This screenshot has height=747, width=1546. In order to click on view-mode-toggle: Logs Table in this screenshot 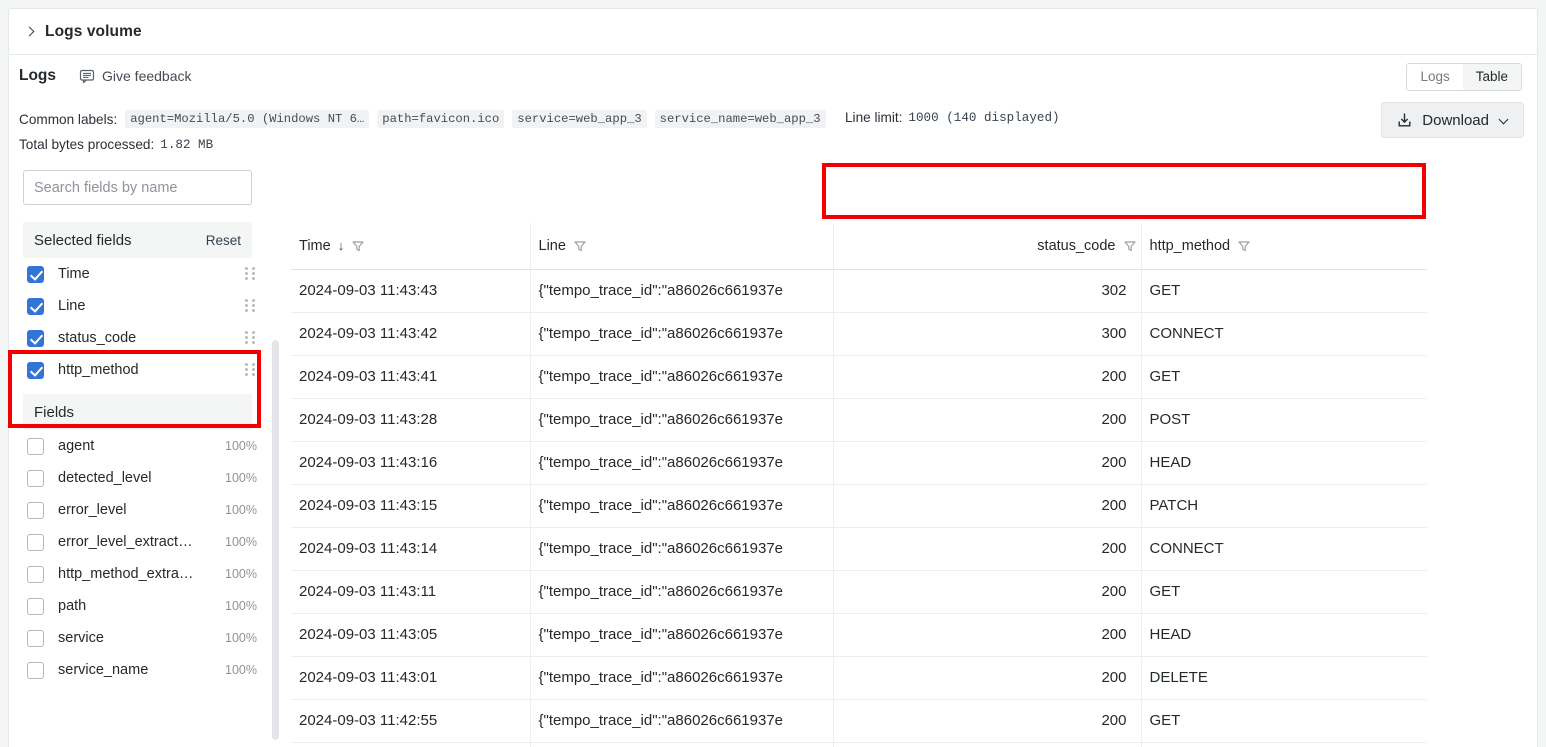, I will do `click(1464, 77)`.